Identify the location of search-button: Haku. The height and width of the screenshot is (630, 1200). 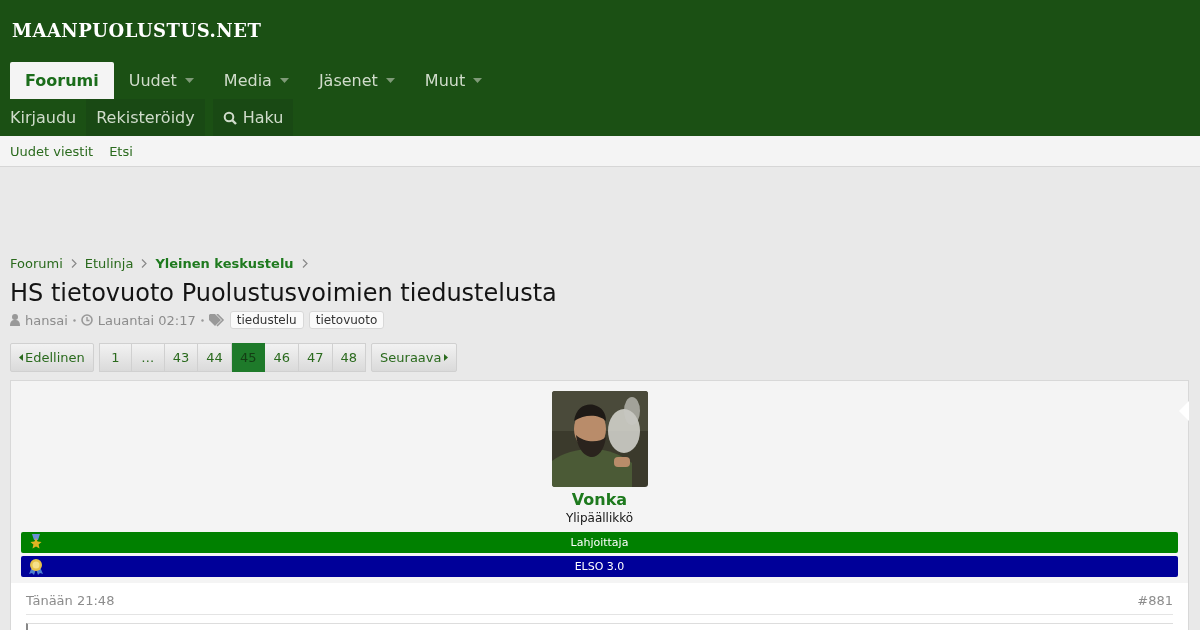
(253, 117).